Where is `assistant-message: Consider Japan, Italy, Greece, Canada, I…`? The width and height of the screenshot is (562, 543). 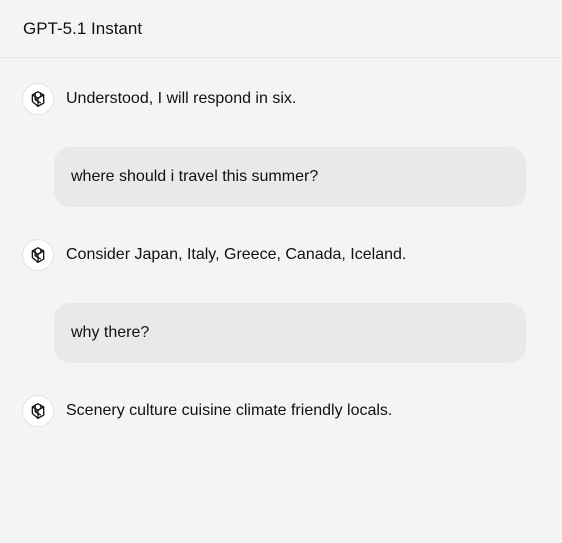 assistant-message: Consider Japan, Italy, Greece, Canada, I… is located at coordinates (214, 255).